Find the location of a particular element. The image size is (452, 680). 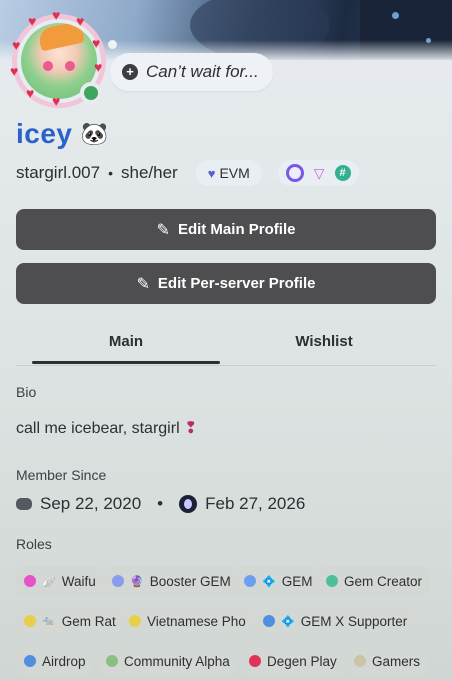

role-chip: Airdrop is located at coordinates (55, 661).